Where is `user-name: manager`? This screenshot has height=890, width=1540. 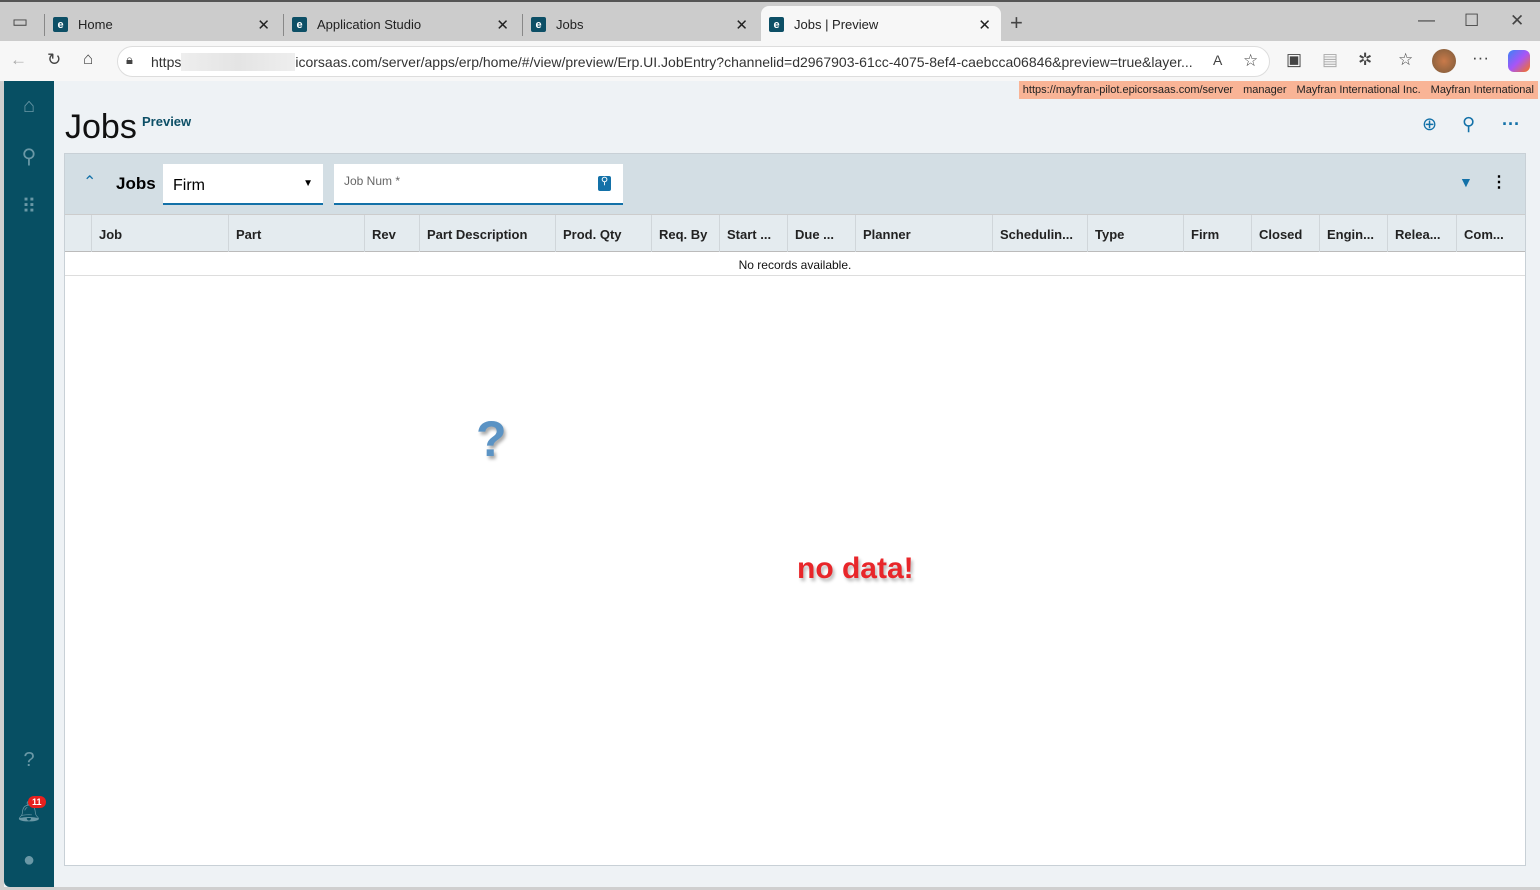 user-name: manager is located at coordinates (1265, 90).